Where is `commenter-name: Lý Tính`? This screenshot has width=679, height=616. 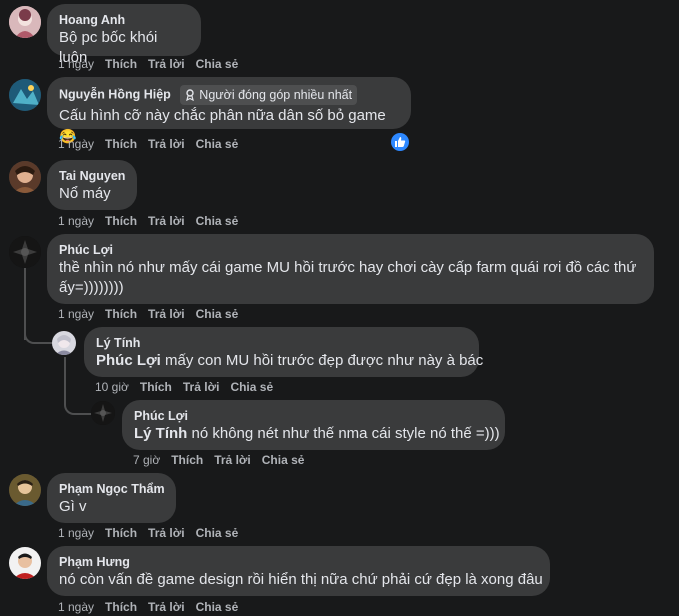
commenter-name: Lý Tính is located at coordinates (281, 343).